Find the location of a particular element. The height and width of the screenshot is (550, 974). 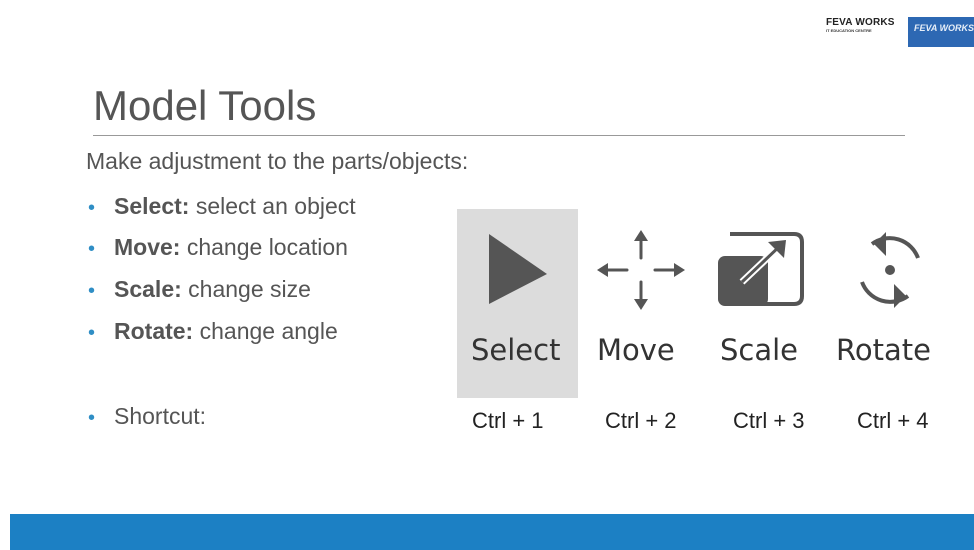

tool-label-select: Select is located at coordinates (516, 350).